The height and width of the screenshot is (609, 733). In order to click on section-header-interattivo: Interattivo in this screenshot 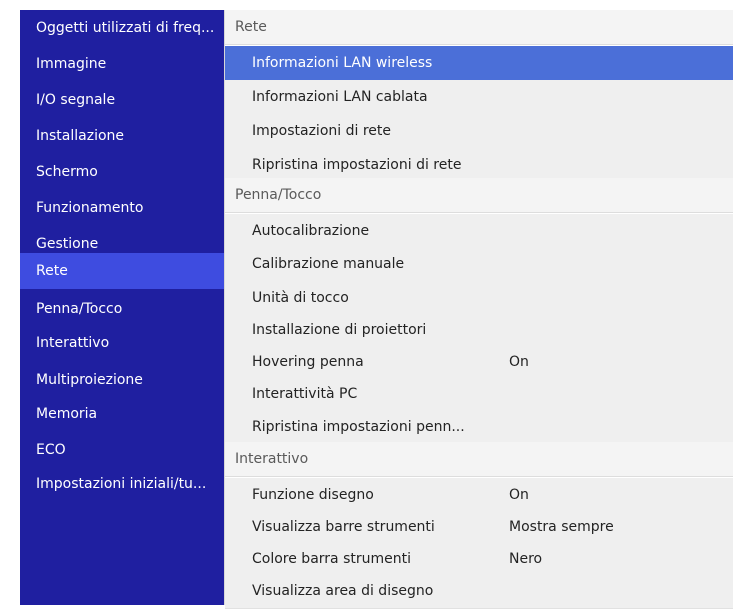, I will do `click(479, 459)`.